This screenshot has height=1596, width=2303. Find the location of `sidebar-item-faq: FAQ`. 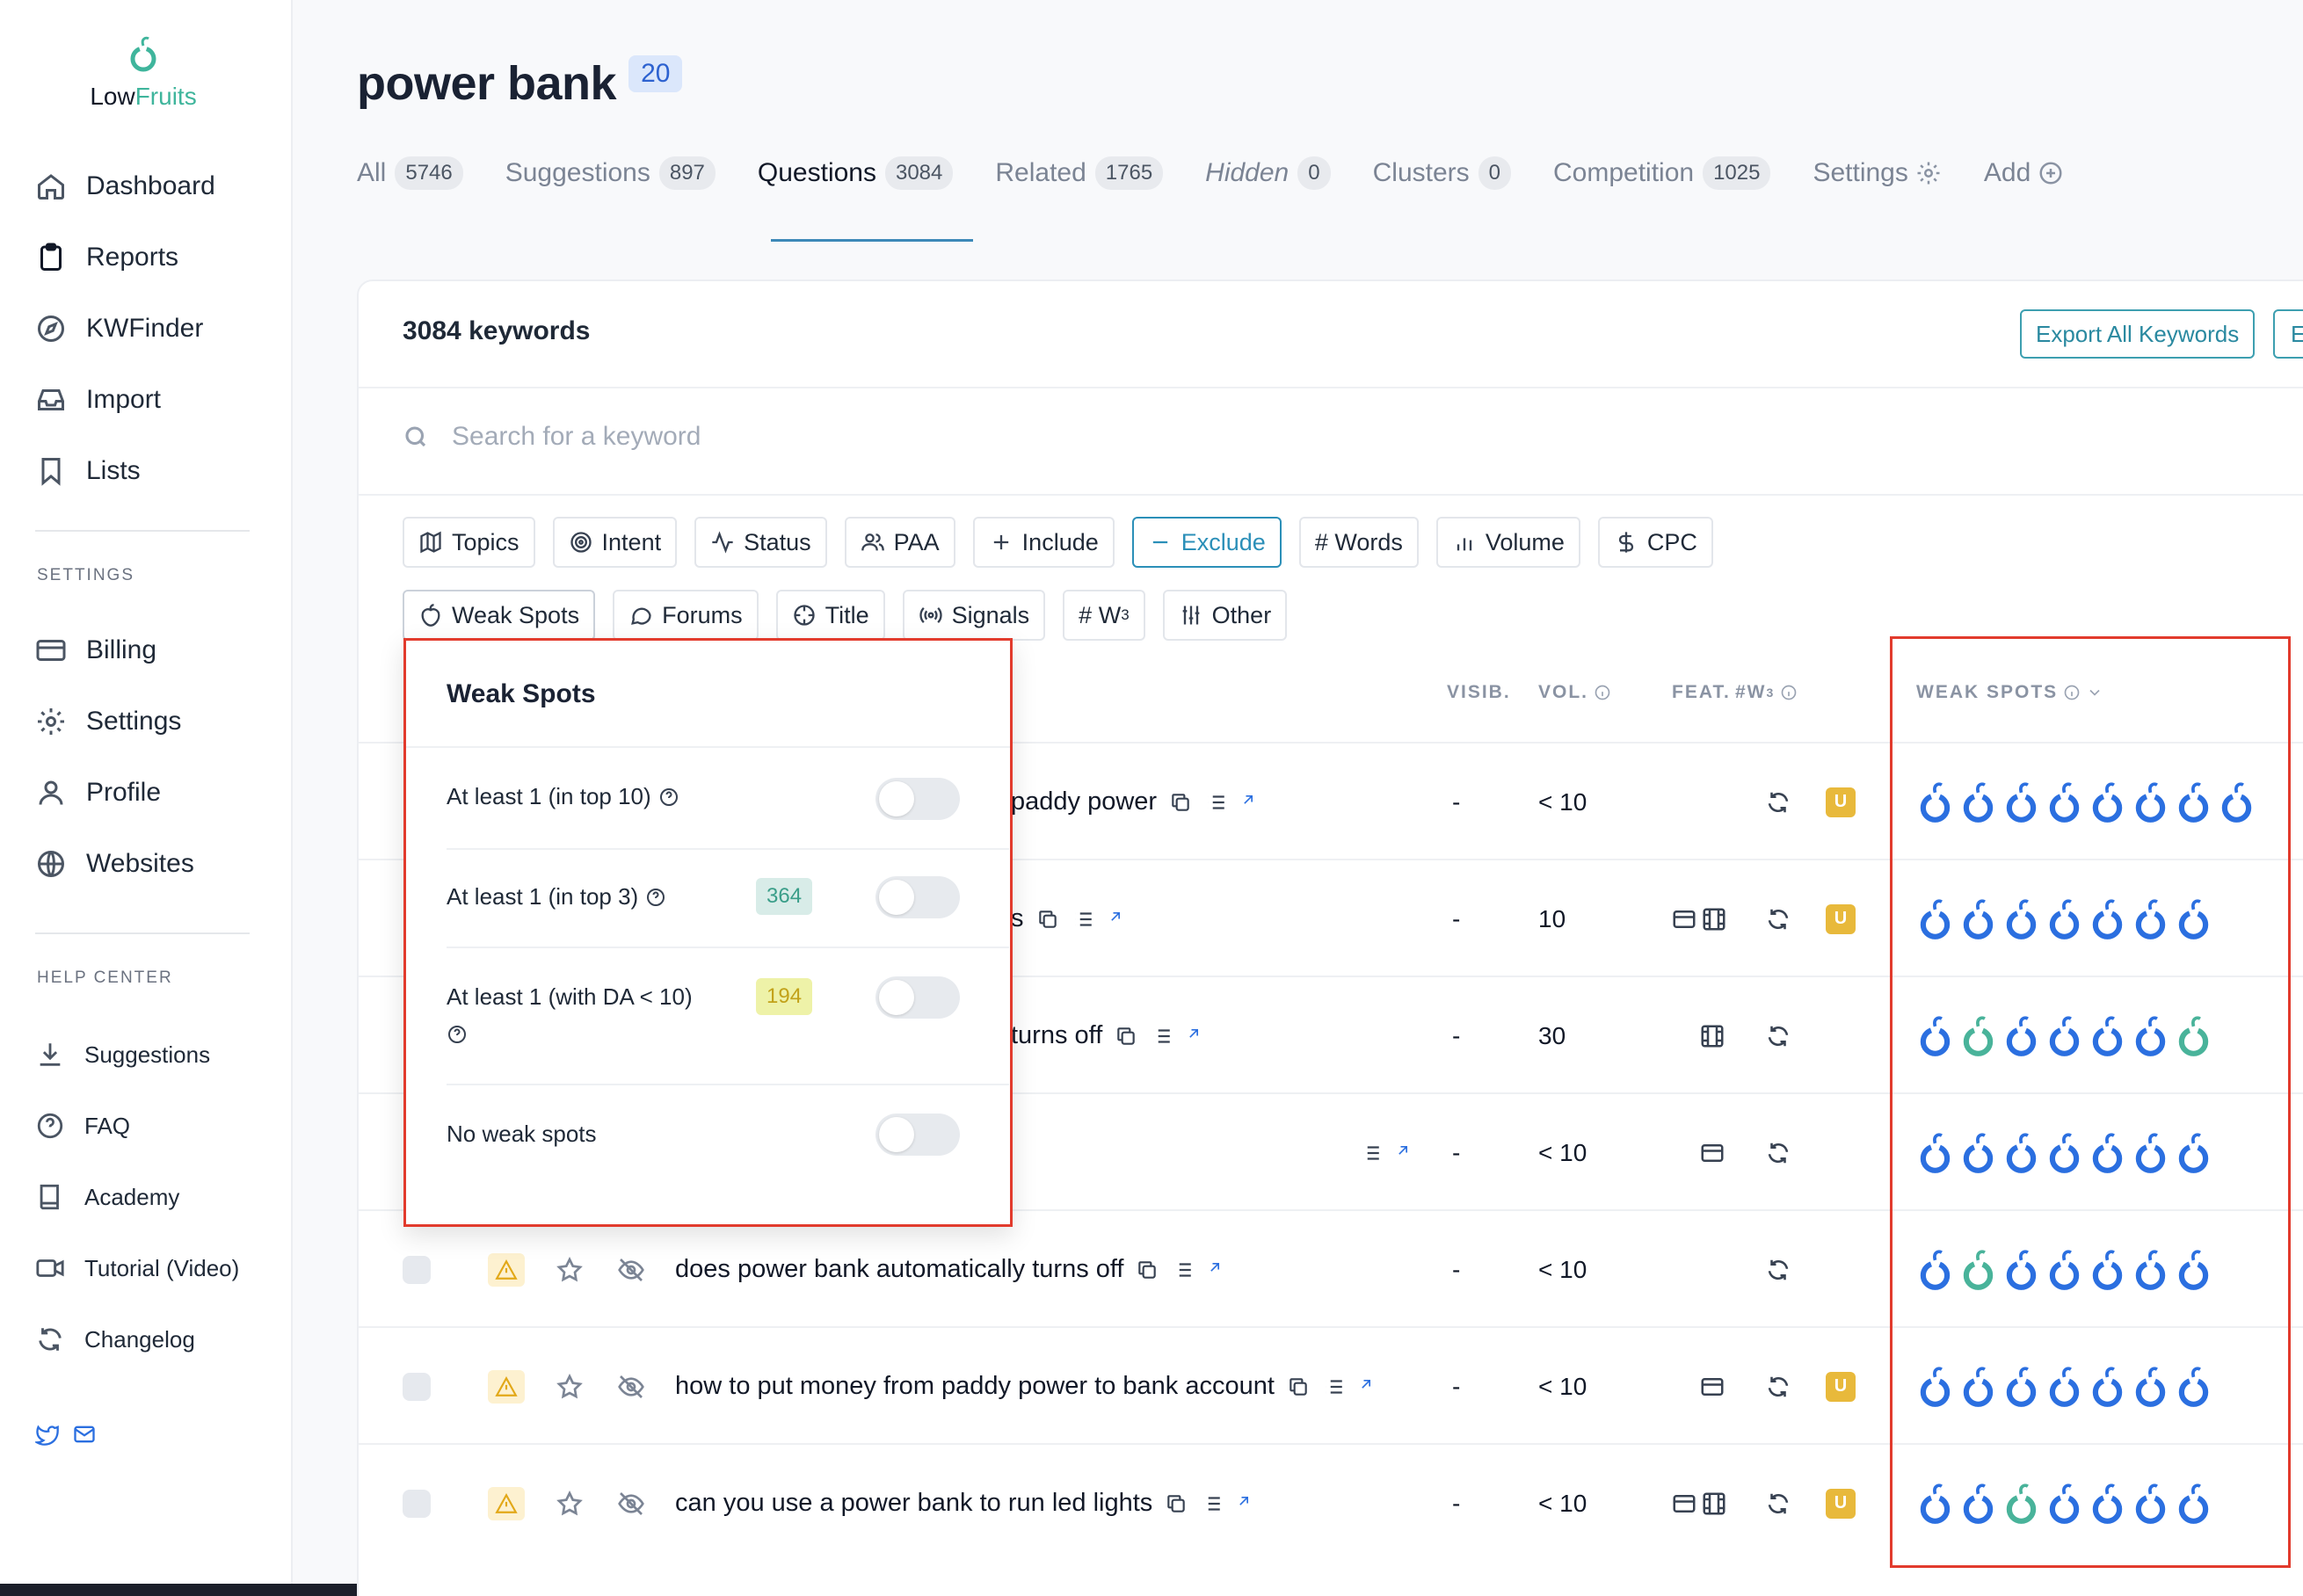

sidebar-item-faq: FAQ is located at coordinates (82, 1126).